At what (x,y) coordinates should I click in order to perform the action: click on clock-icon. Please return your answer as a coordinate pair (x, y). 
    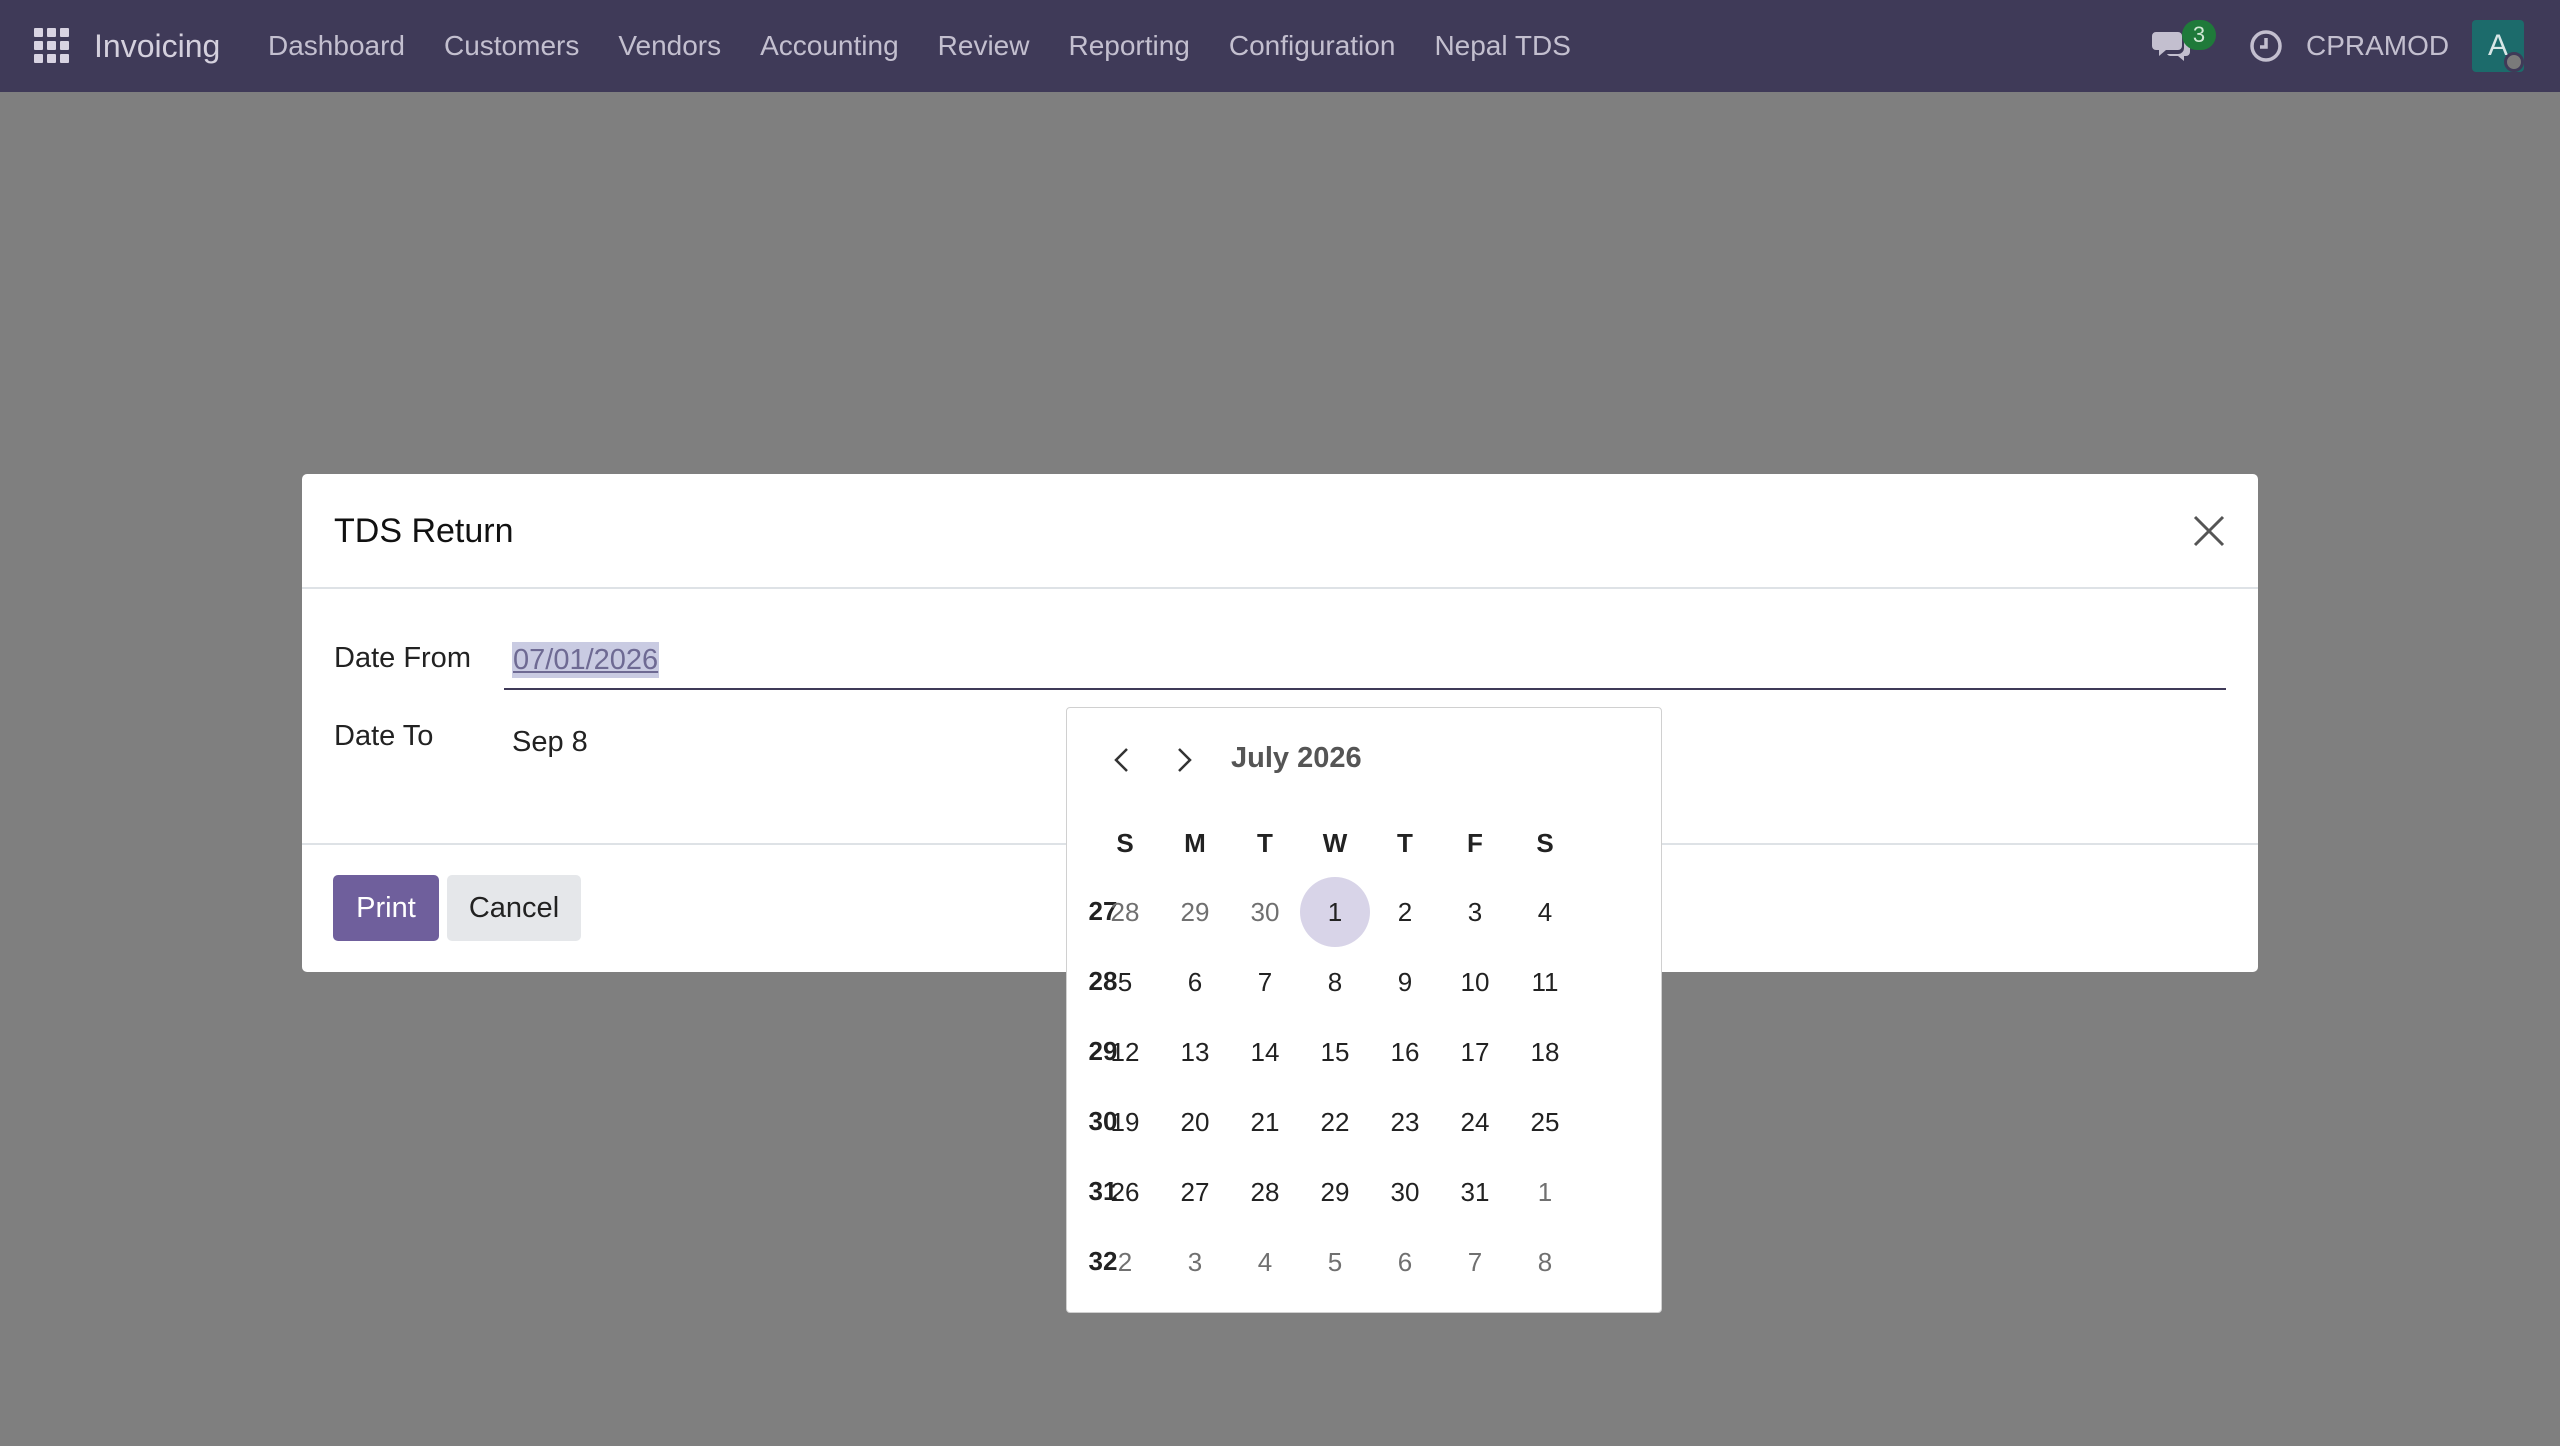
    Looking at the image, I should click on (2266, 46).